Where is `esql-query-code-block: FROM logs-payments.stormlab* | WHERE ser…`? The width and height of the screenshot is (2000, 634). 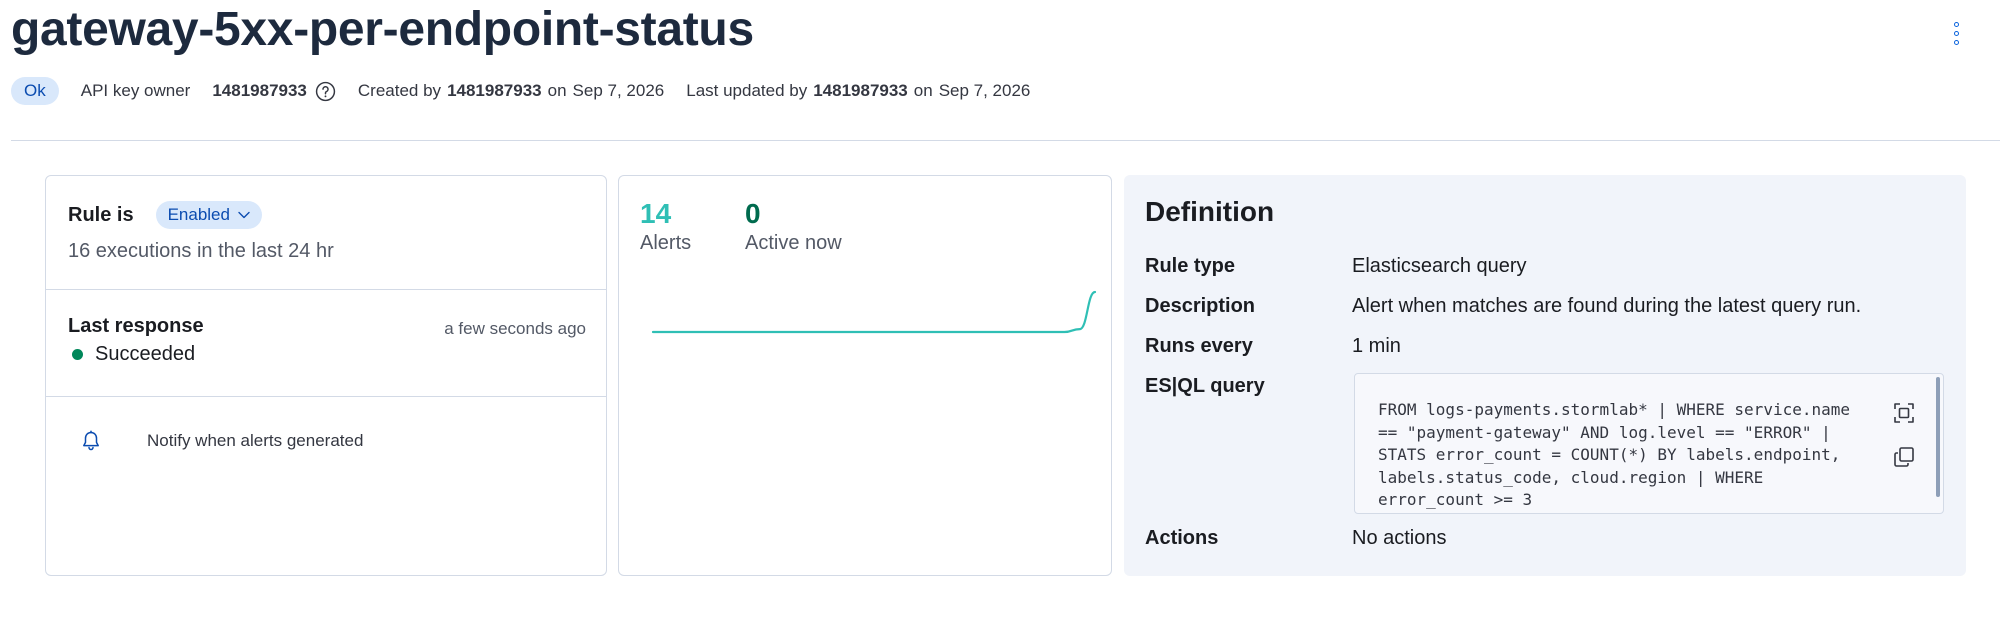 esql-query-code-block: FROM logs-payments.stormlab* | WHERE ser… is located at coordinates (1649, 443).